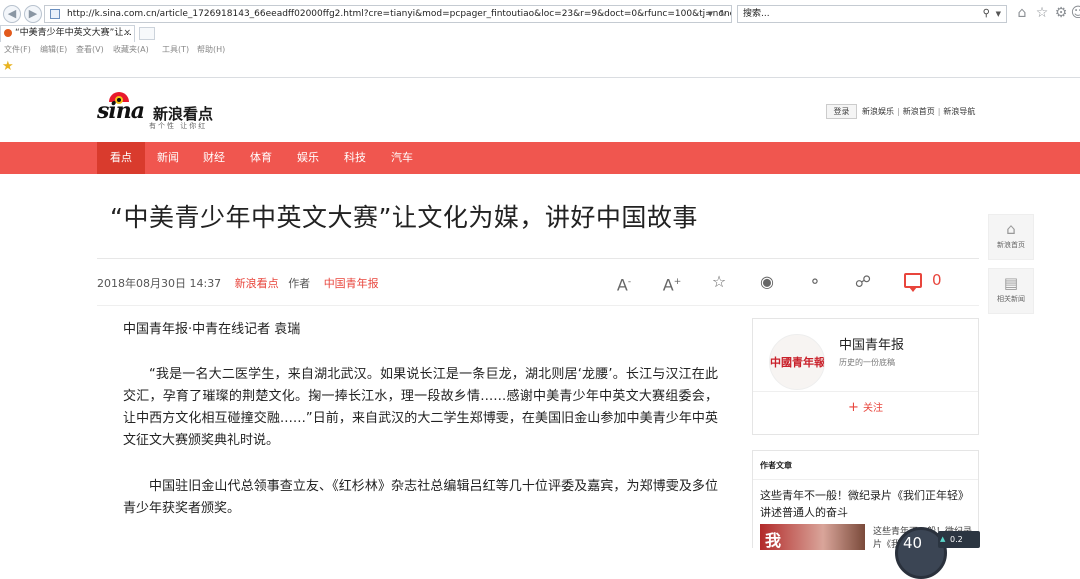  I want to click on float-related-button: ▤ 相关新闻, so click(1011, 291).